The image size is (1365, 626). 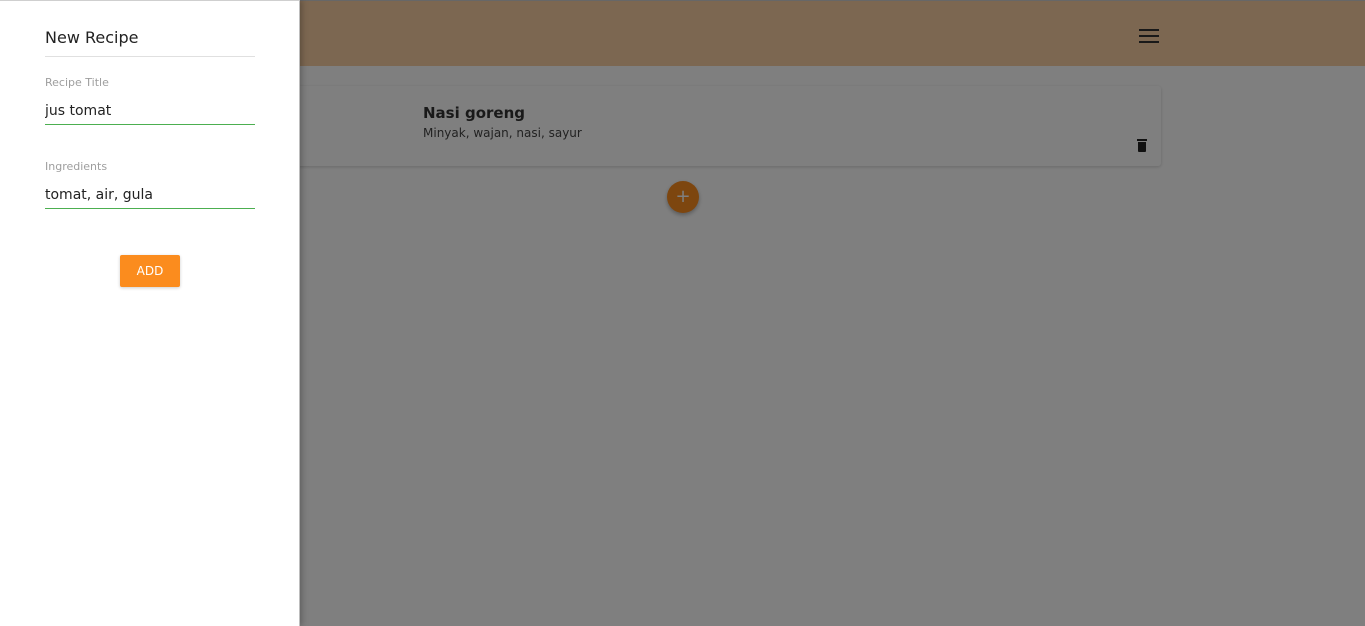 What do you see at coordinates (150, 195) in the screenshot?
I see `ingredients-input` at bounding box center [150, 195].